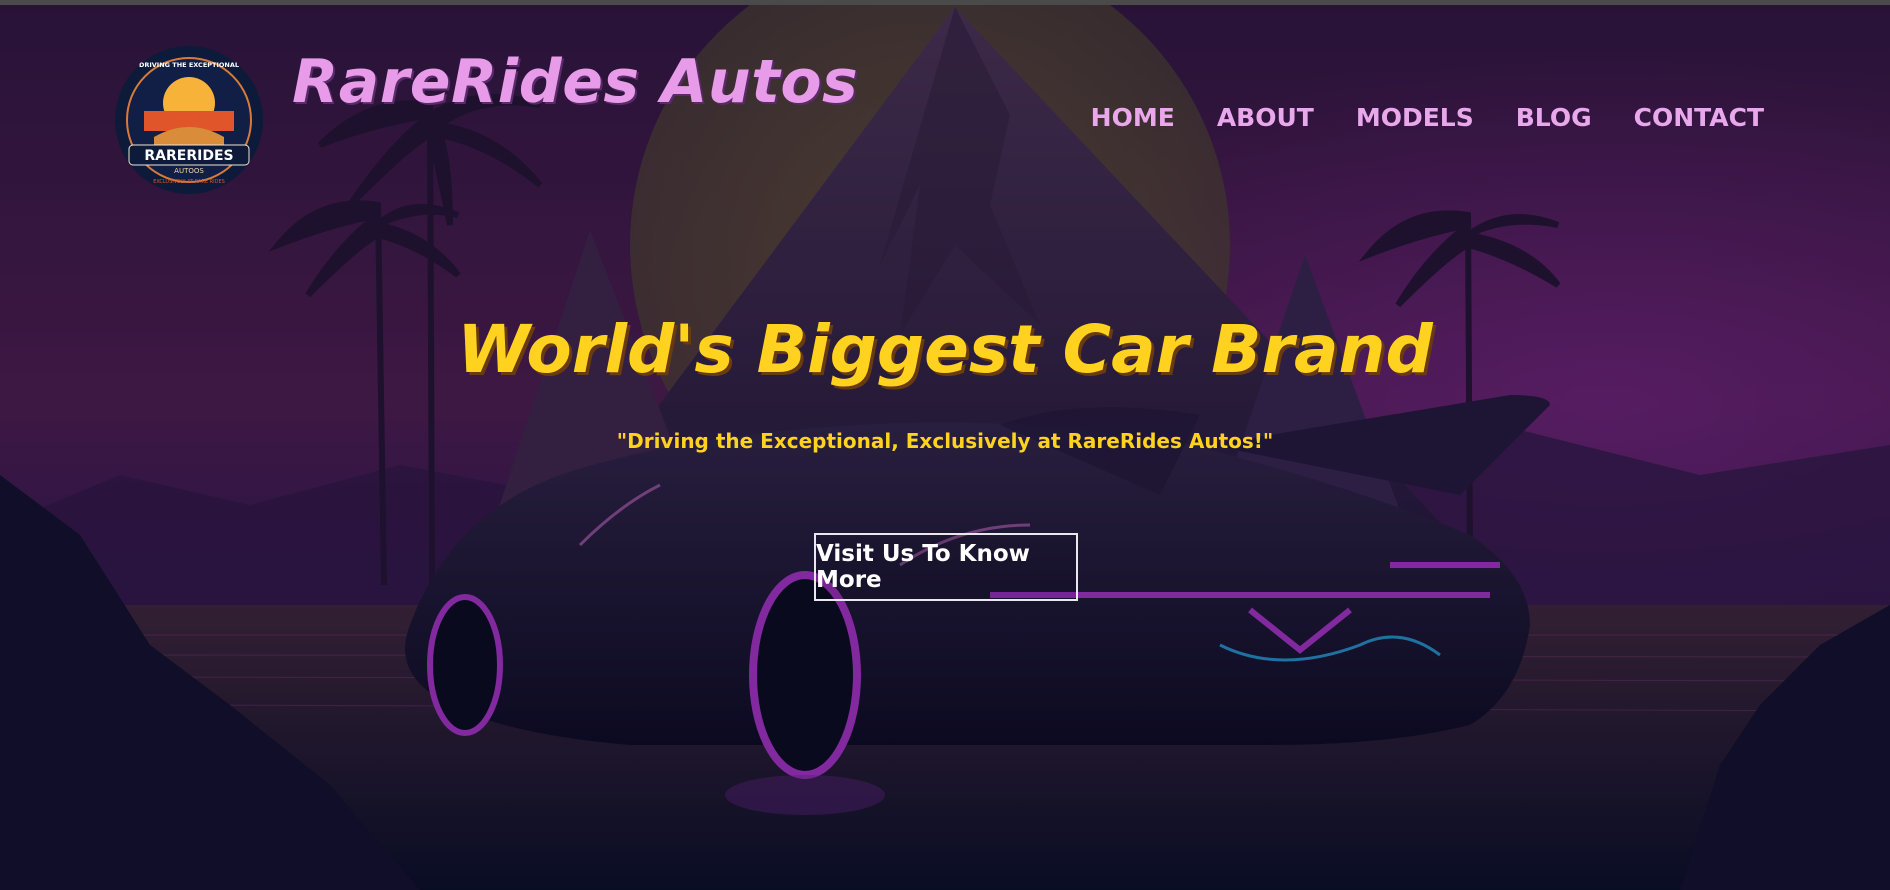 The width and height of the screenshot is (1890, 890). What do you see at coordinates (1133, 117) in the screenshot?
I see `nav-home: HOME` at bounding box center [1133, 117].